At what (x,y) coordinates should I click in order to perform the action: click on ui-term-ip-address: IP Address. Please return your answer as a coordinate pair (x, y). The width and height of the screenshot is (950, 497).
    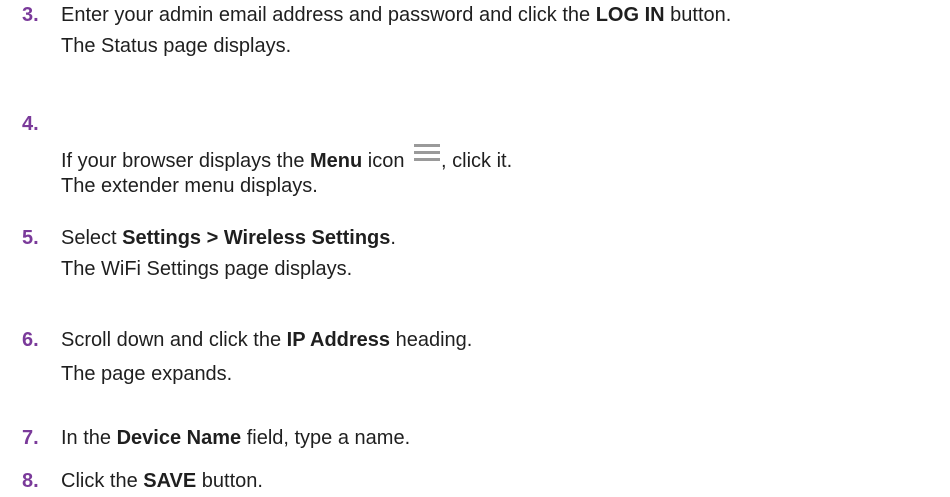
    Looking at the image, I should click on (338, 340).